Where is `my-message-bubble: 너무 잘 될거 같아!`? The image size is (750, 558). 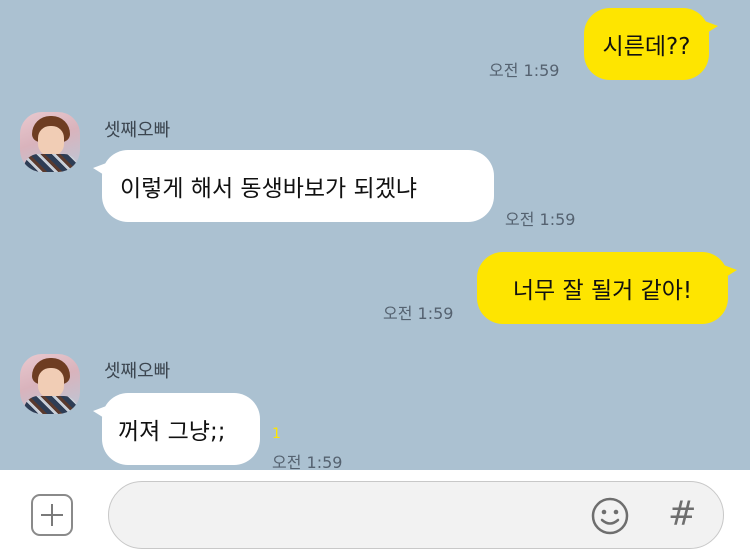
my-message-bubble: 너무 잘 될거 같아! is located at coordinates (607, 288).